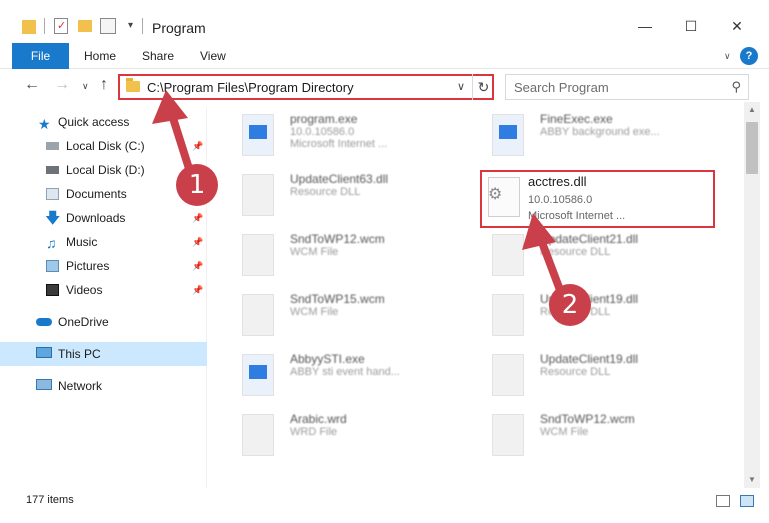 The image size is (769, 523). I want to click on title-bar: ✓ ▾ Program — ☐ ✕, so click(384, 20).